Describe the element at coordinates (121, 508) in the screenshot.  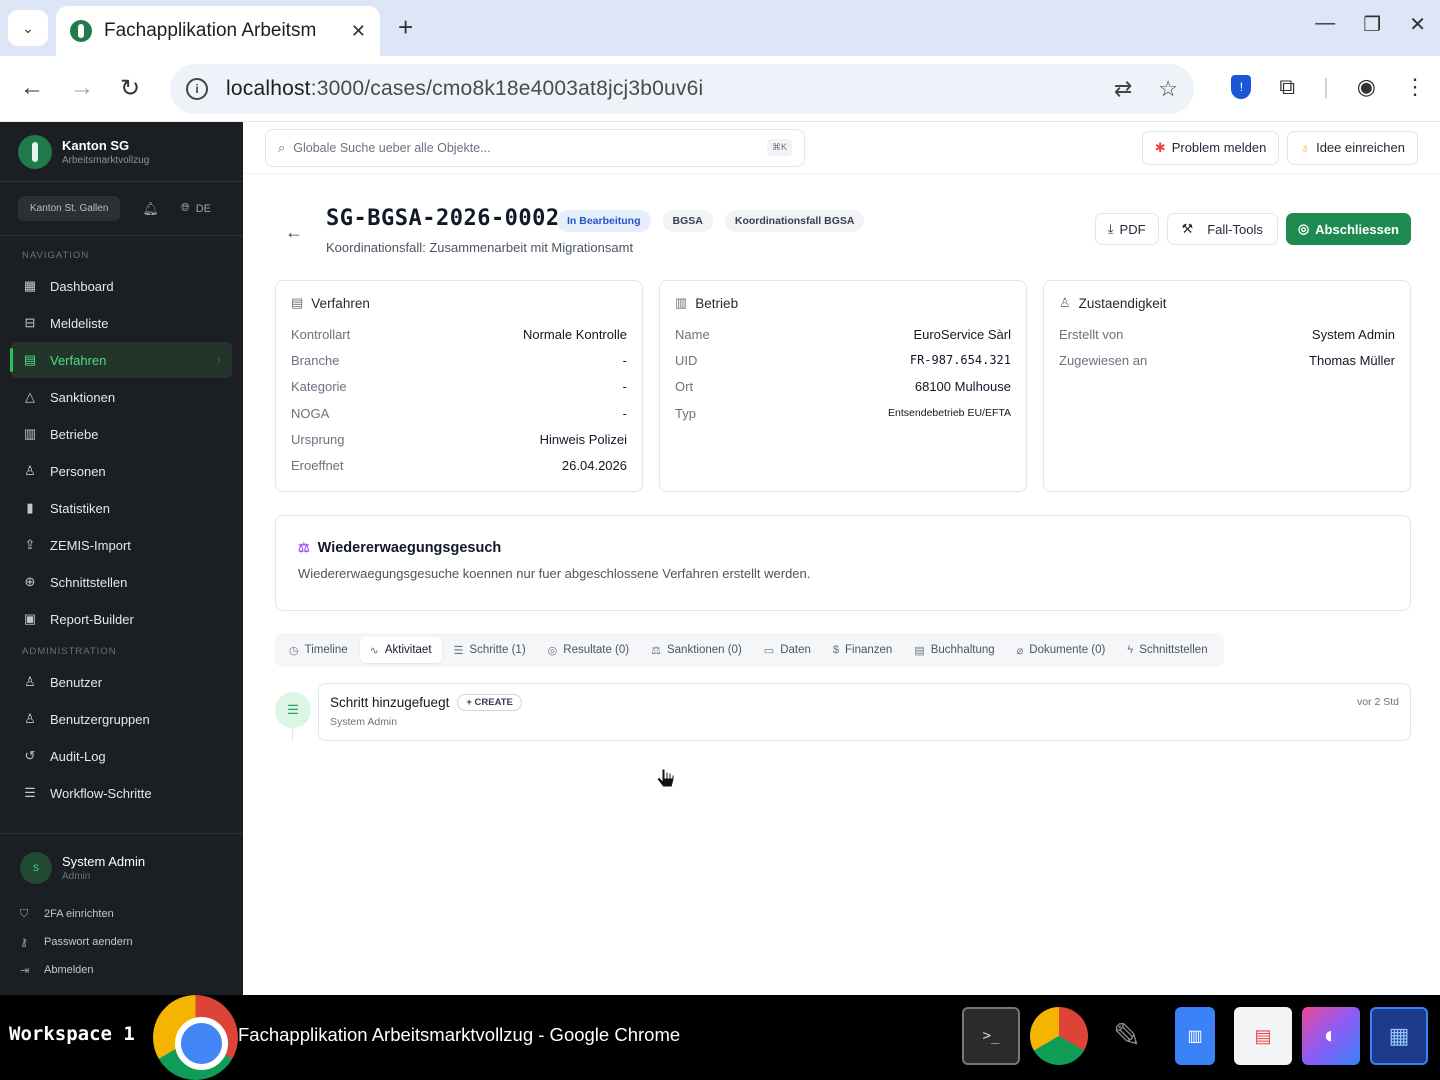
I see `sidebar-item-statistiken: ▮ Statistiken` at that location.